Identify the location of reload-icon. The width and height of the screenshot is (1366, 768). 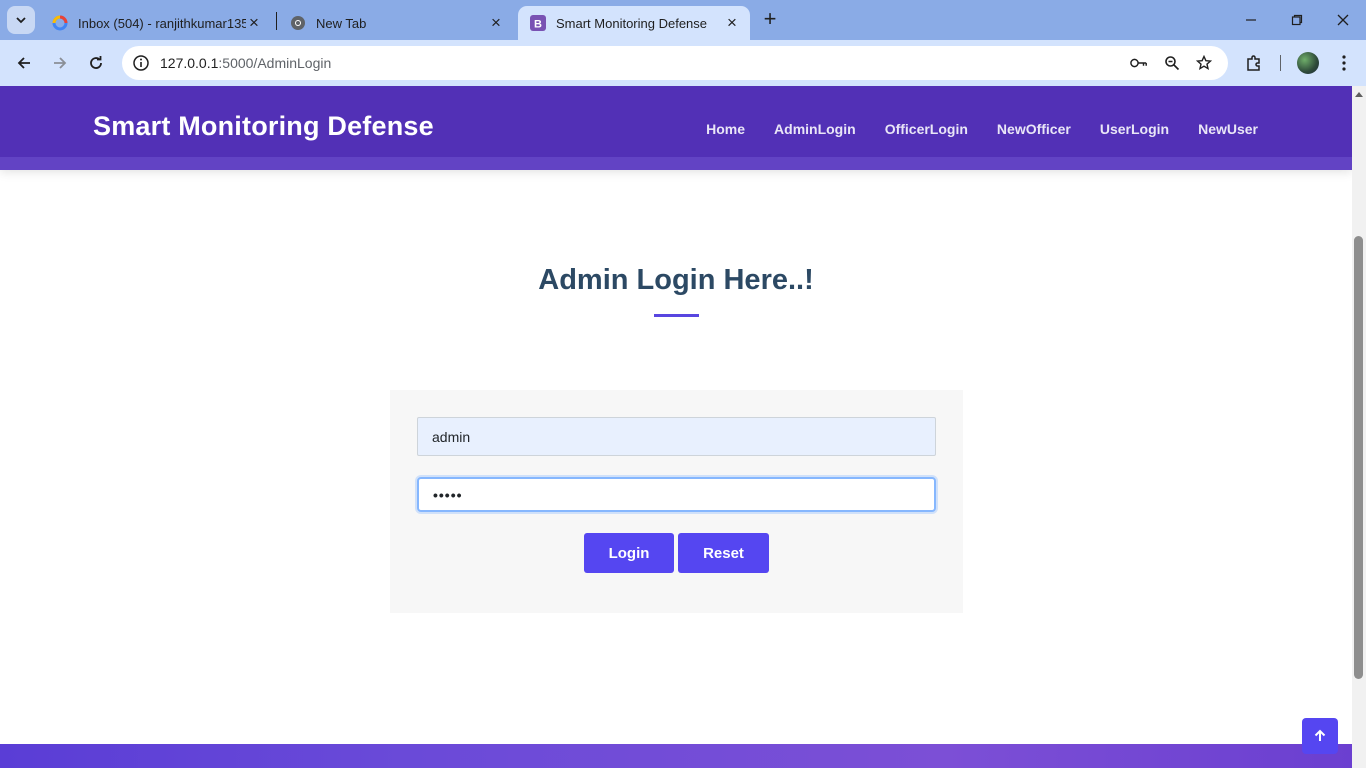
(96, 63).